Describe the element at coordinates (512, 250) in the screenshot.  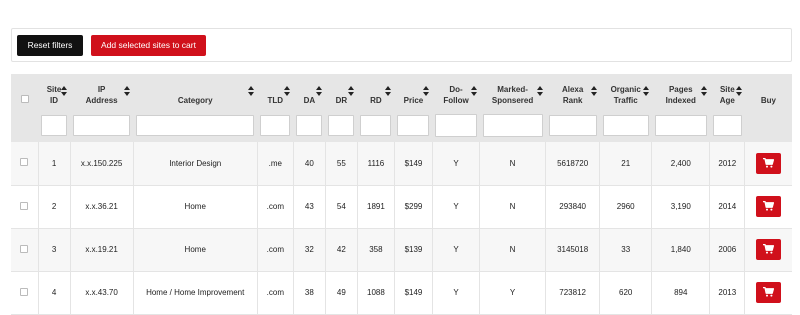
I see `cell-sponsored: N` at that location.